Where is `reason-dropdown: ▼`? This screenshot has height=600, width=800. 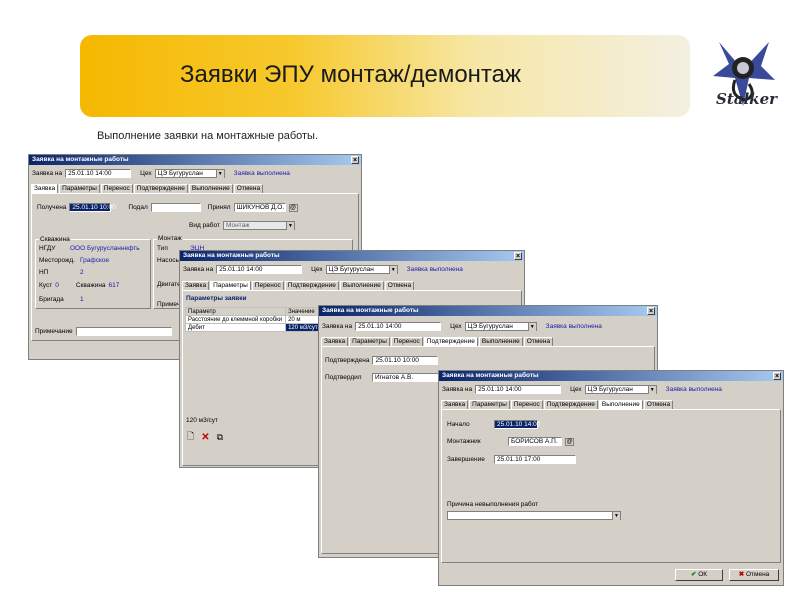 reason-dropdown: ▼ is located at coordinates (534, 515).